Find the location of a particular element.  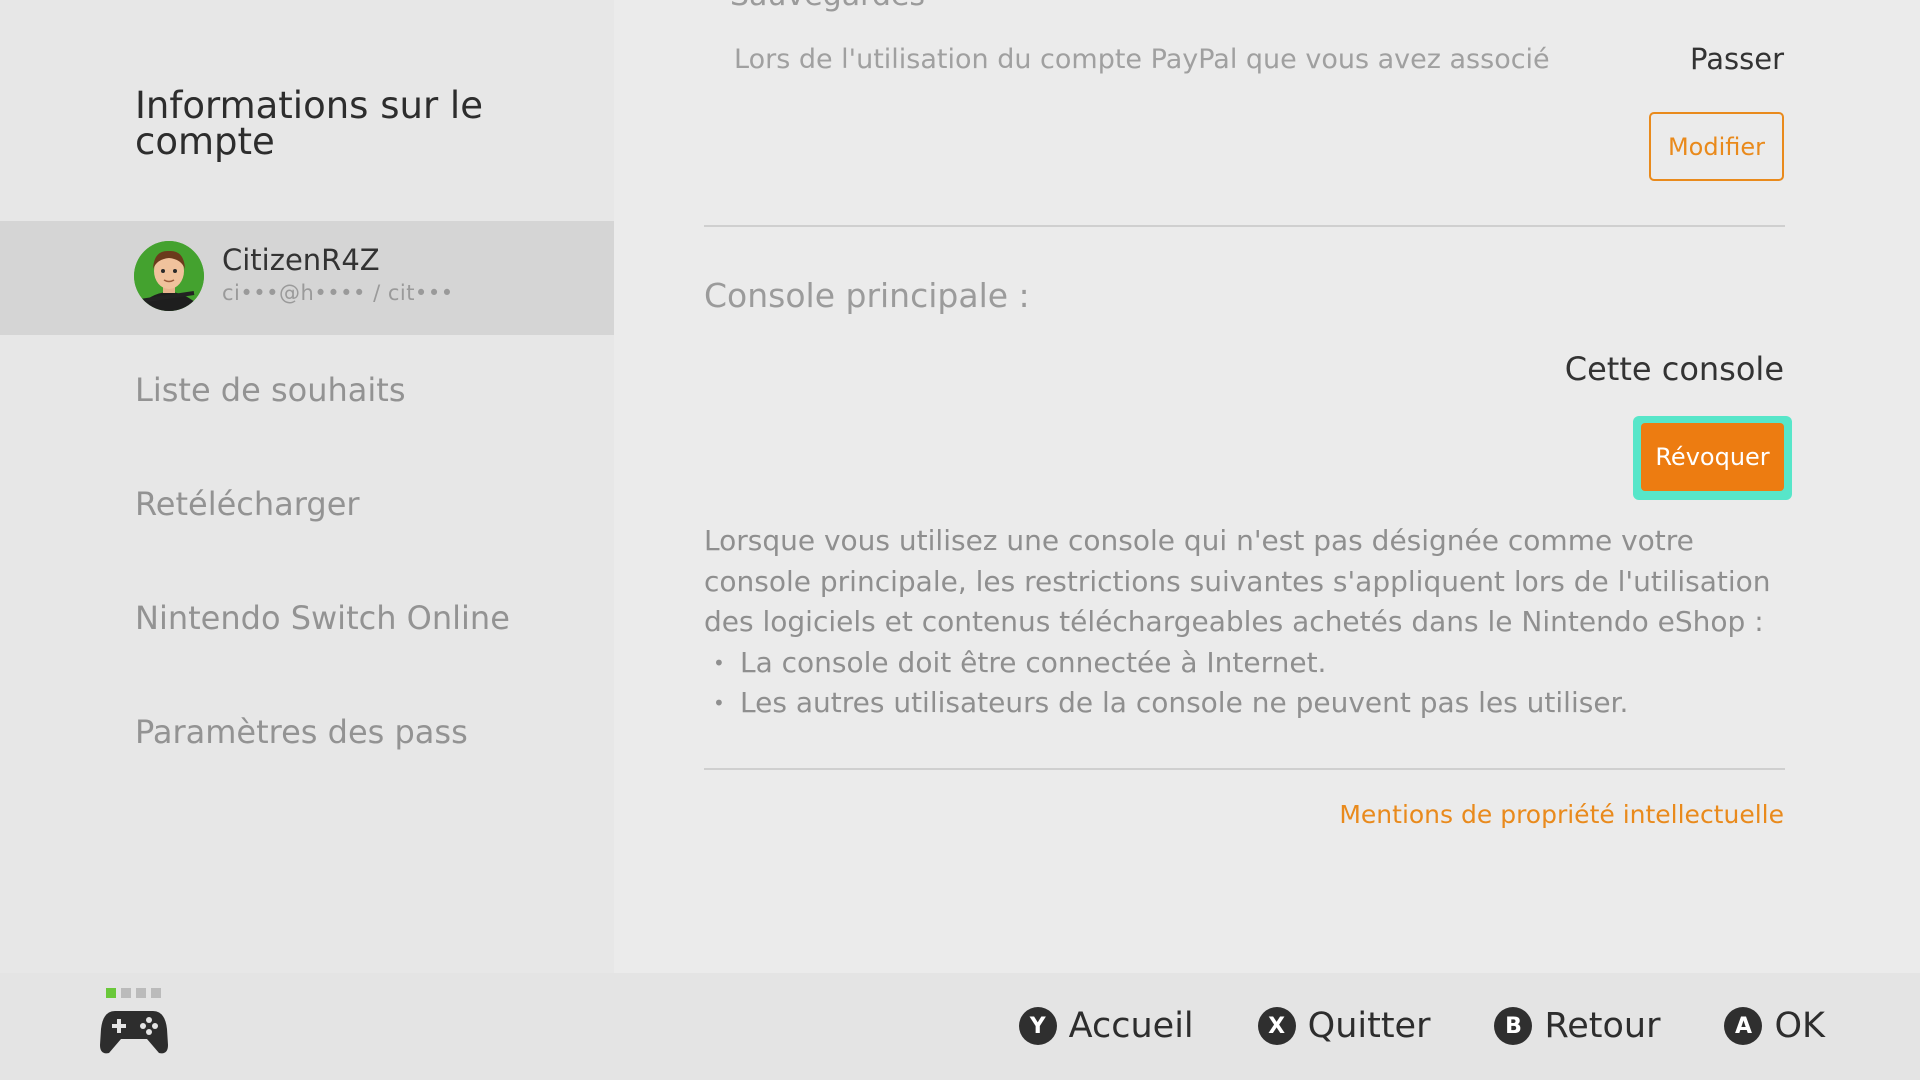

primary-console-value: Cette console is located at coordinates (1674, 369).